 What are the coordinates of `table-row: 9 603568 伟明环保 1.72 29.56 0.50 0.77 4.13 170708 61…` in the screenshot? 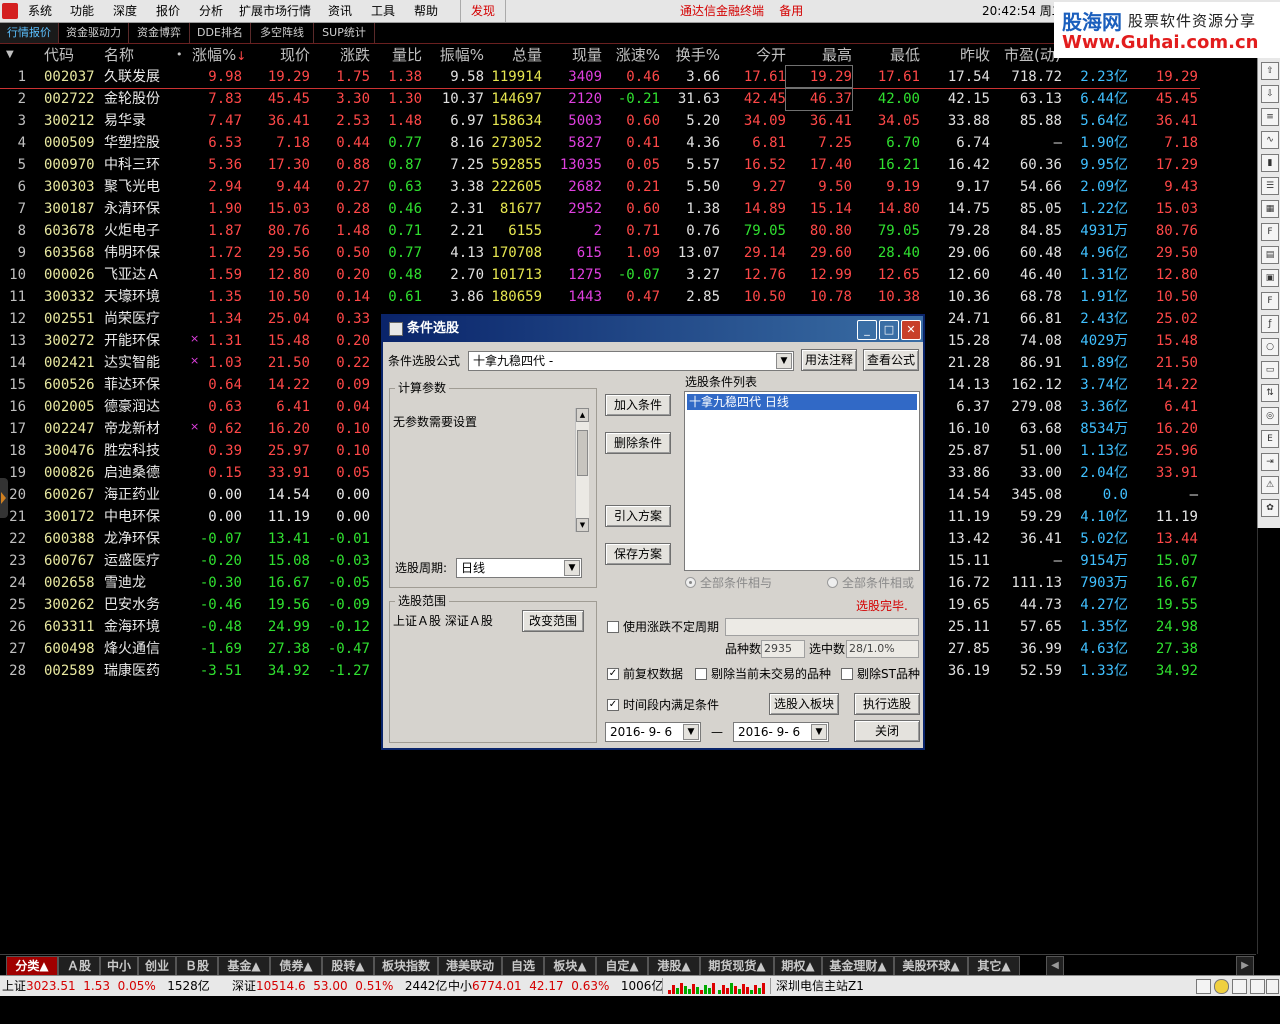 It's located at (600, 253).